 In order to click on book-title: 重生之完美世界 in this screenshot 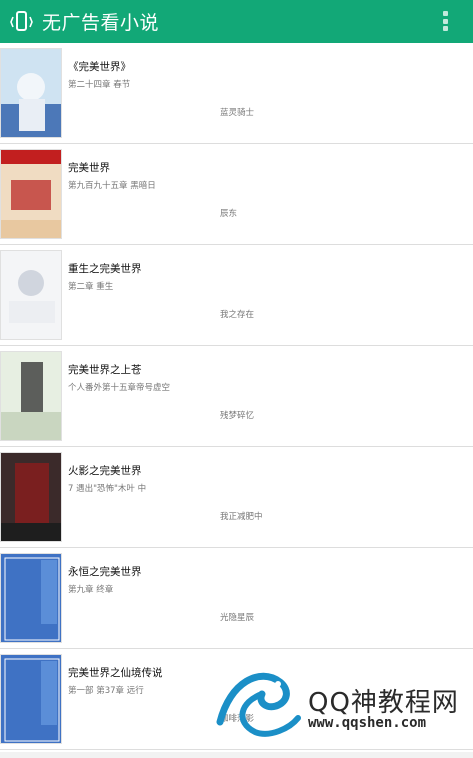, I will do `click(105, 269)`.